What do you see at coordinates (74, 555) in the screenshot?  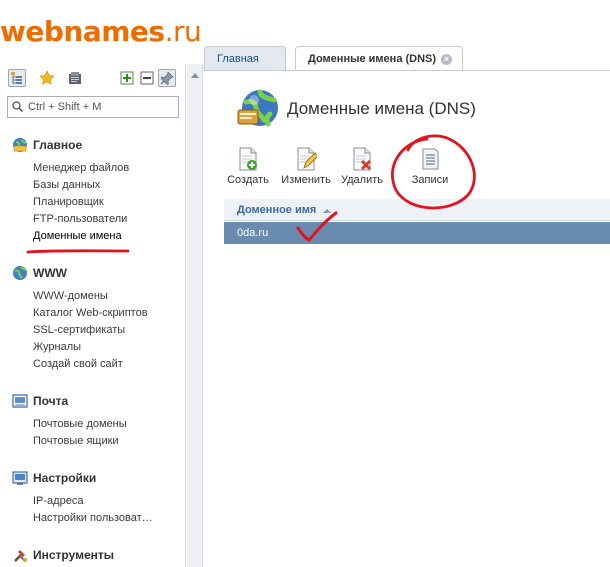 I see `section-title-tools: Инструменты` at bounding box center [74, 555].